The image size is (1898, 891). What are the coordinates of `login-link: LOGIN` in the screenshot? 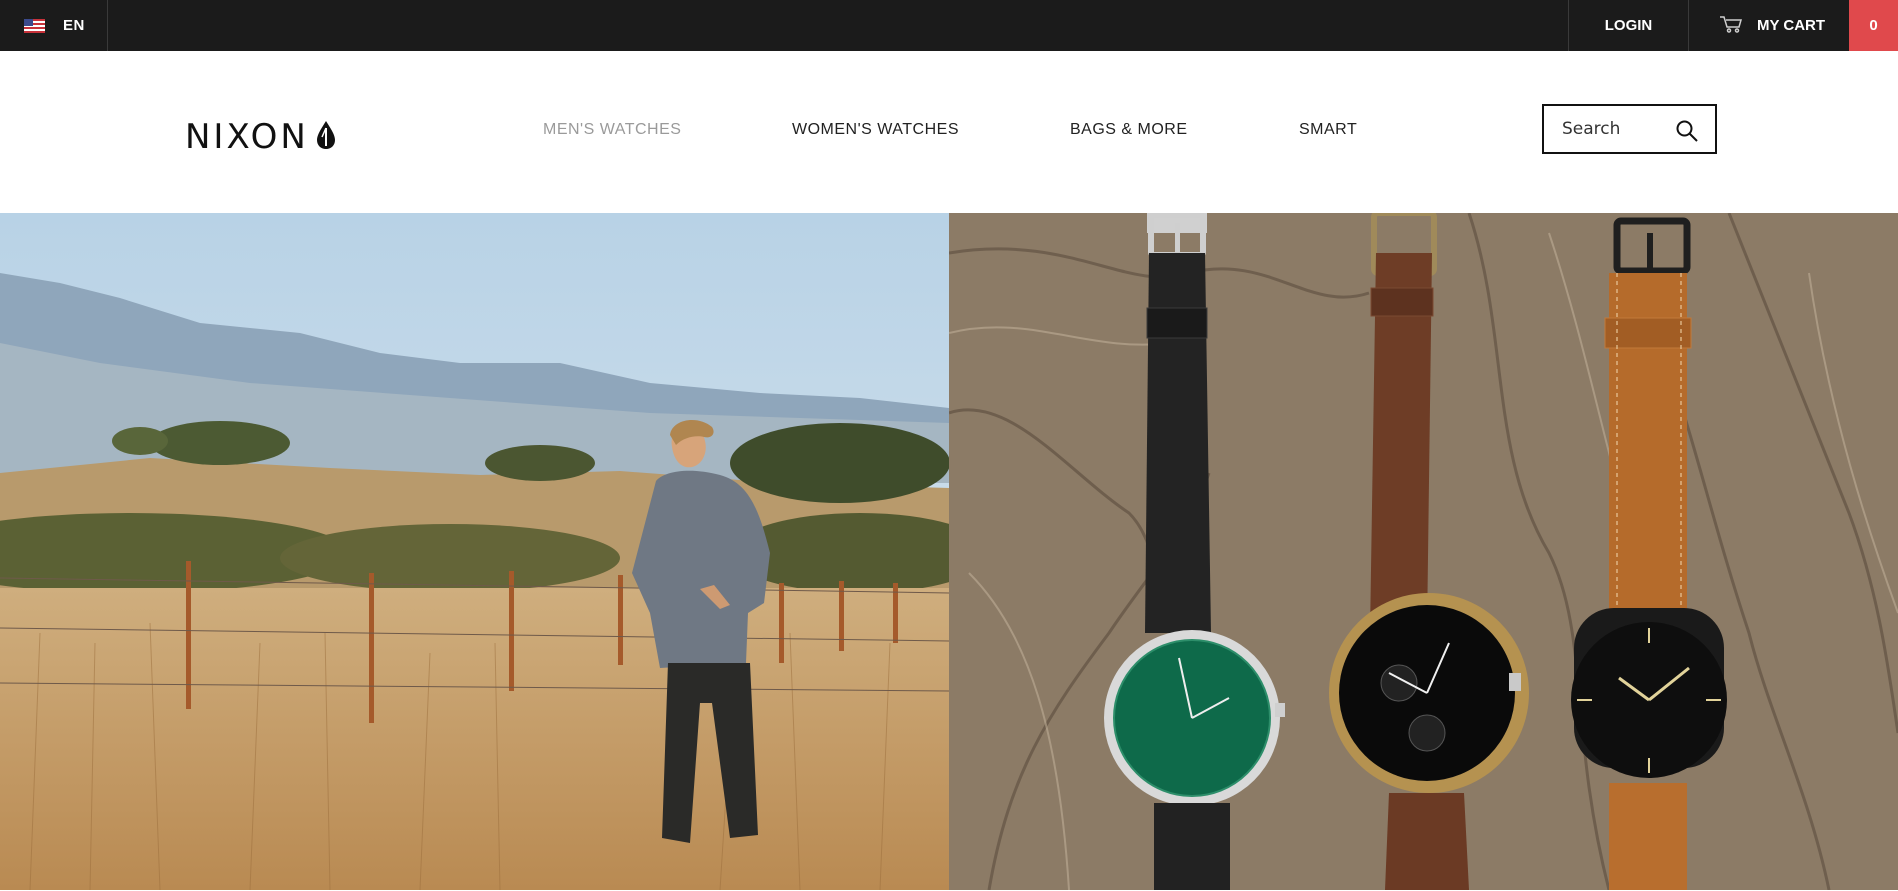 It's located at (1628, 25).